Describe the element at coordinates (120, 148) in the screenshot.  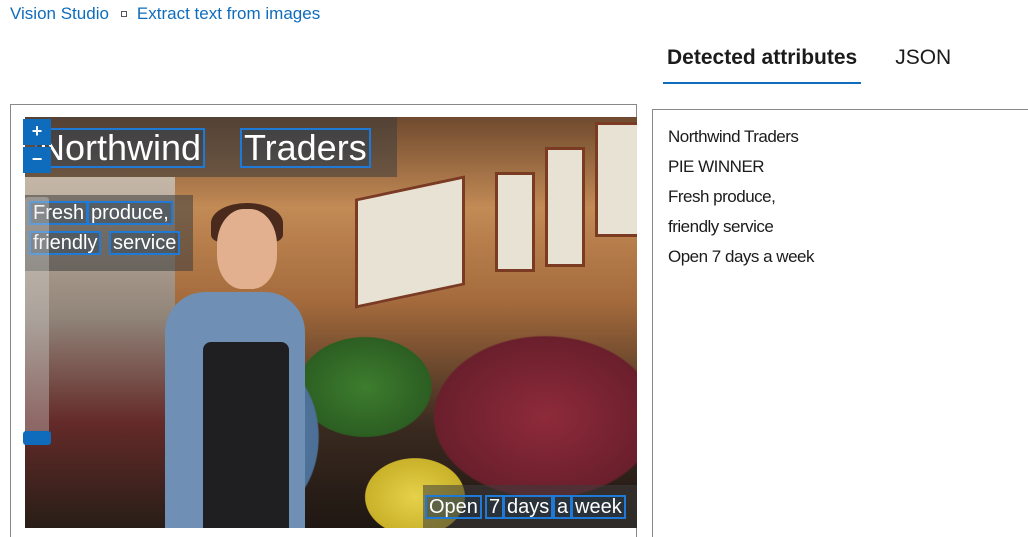
I see `ocr-word-northwind: Northwind` at that location.